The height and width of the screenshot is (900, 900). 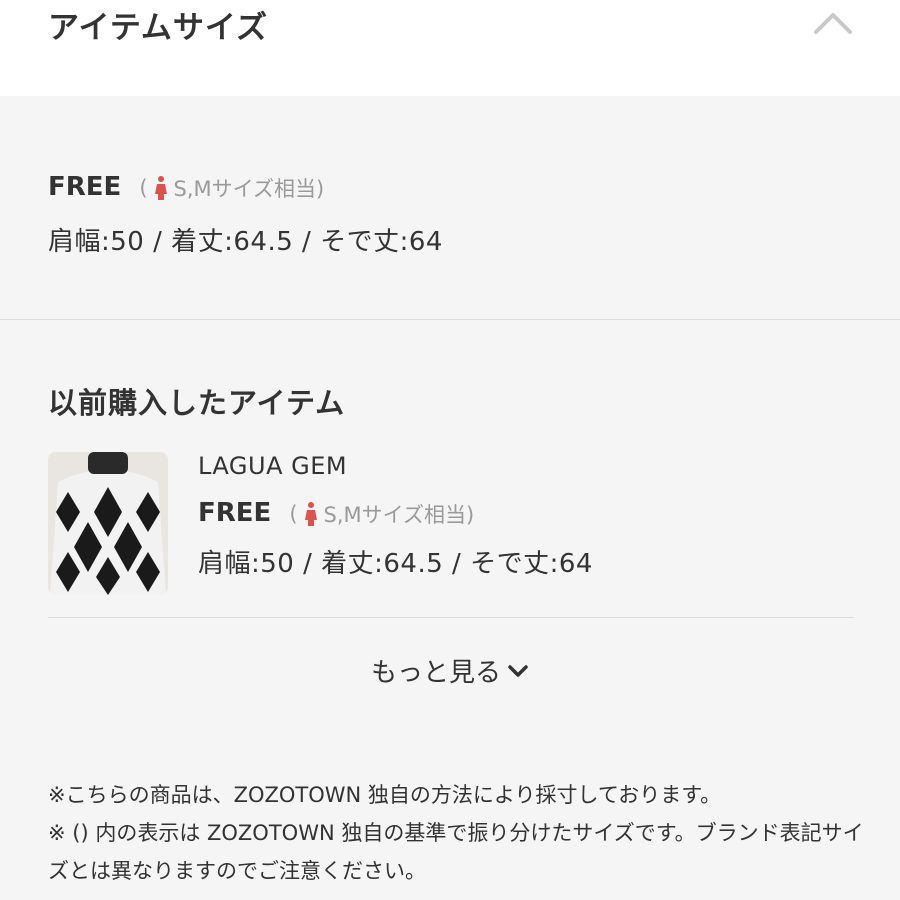 What do you see at coordinates (245, 242) in the screenshot?
I see `measurements: 肩幅:50 / 着丈:64.5 / そで丈:64` at bounding box center [245, 242].